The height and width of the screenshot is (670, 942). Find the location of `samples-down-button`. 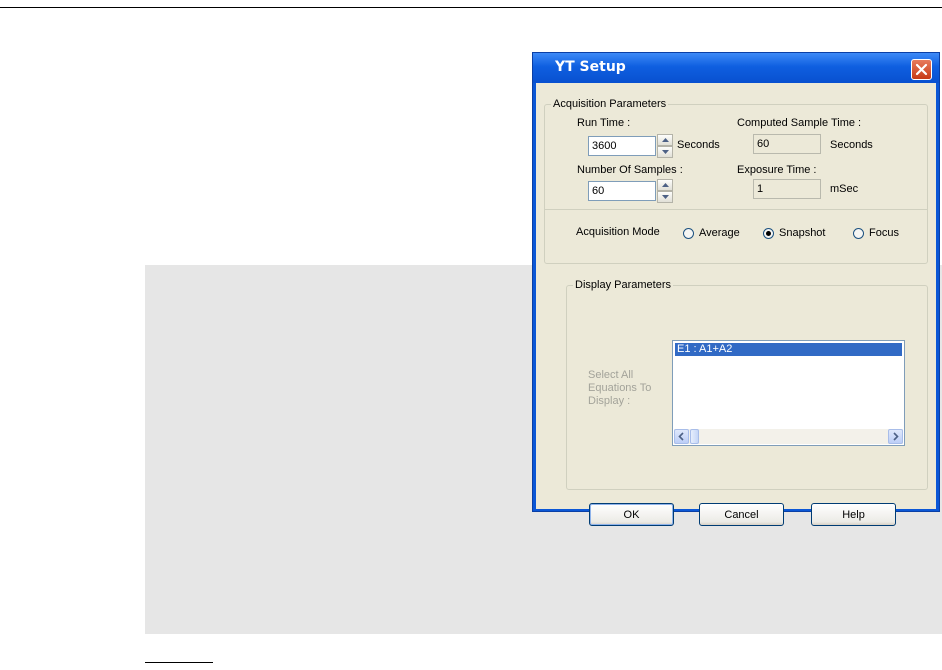

samples-down-button is located at coordinates (665, 197).